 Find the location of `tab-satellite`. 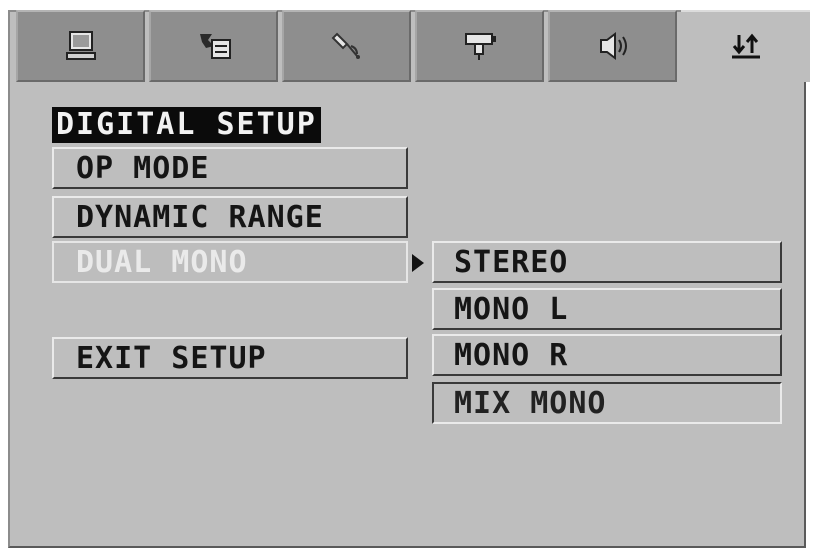

tab-satellite is located at coordinates (346, 46).